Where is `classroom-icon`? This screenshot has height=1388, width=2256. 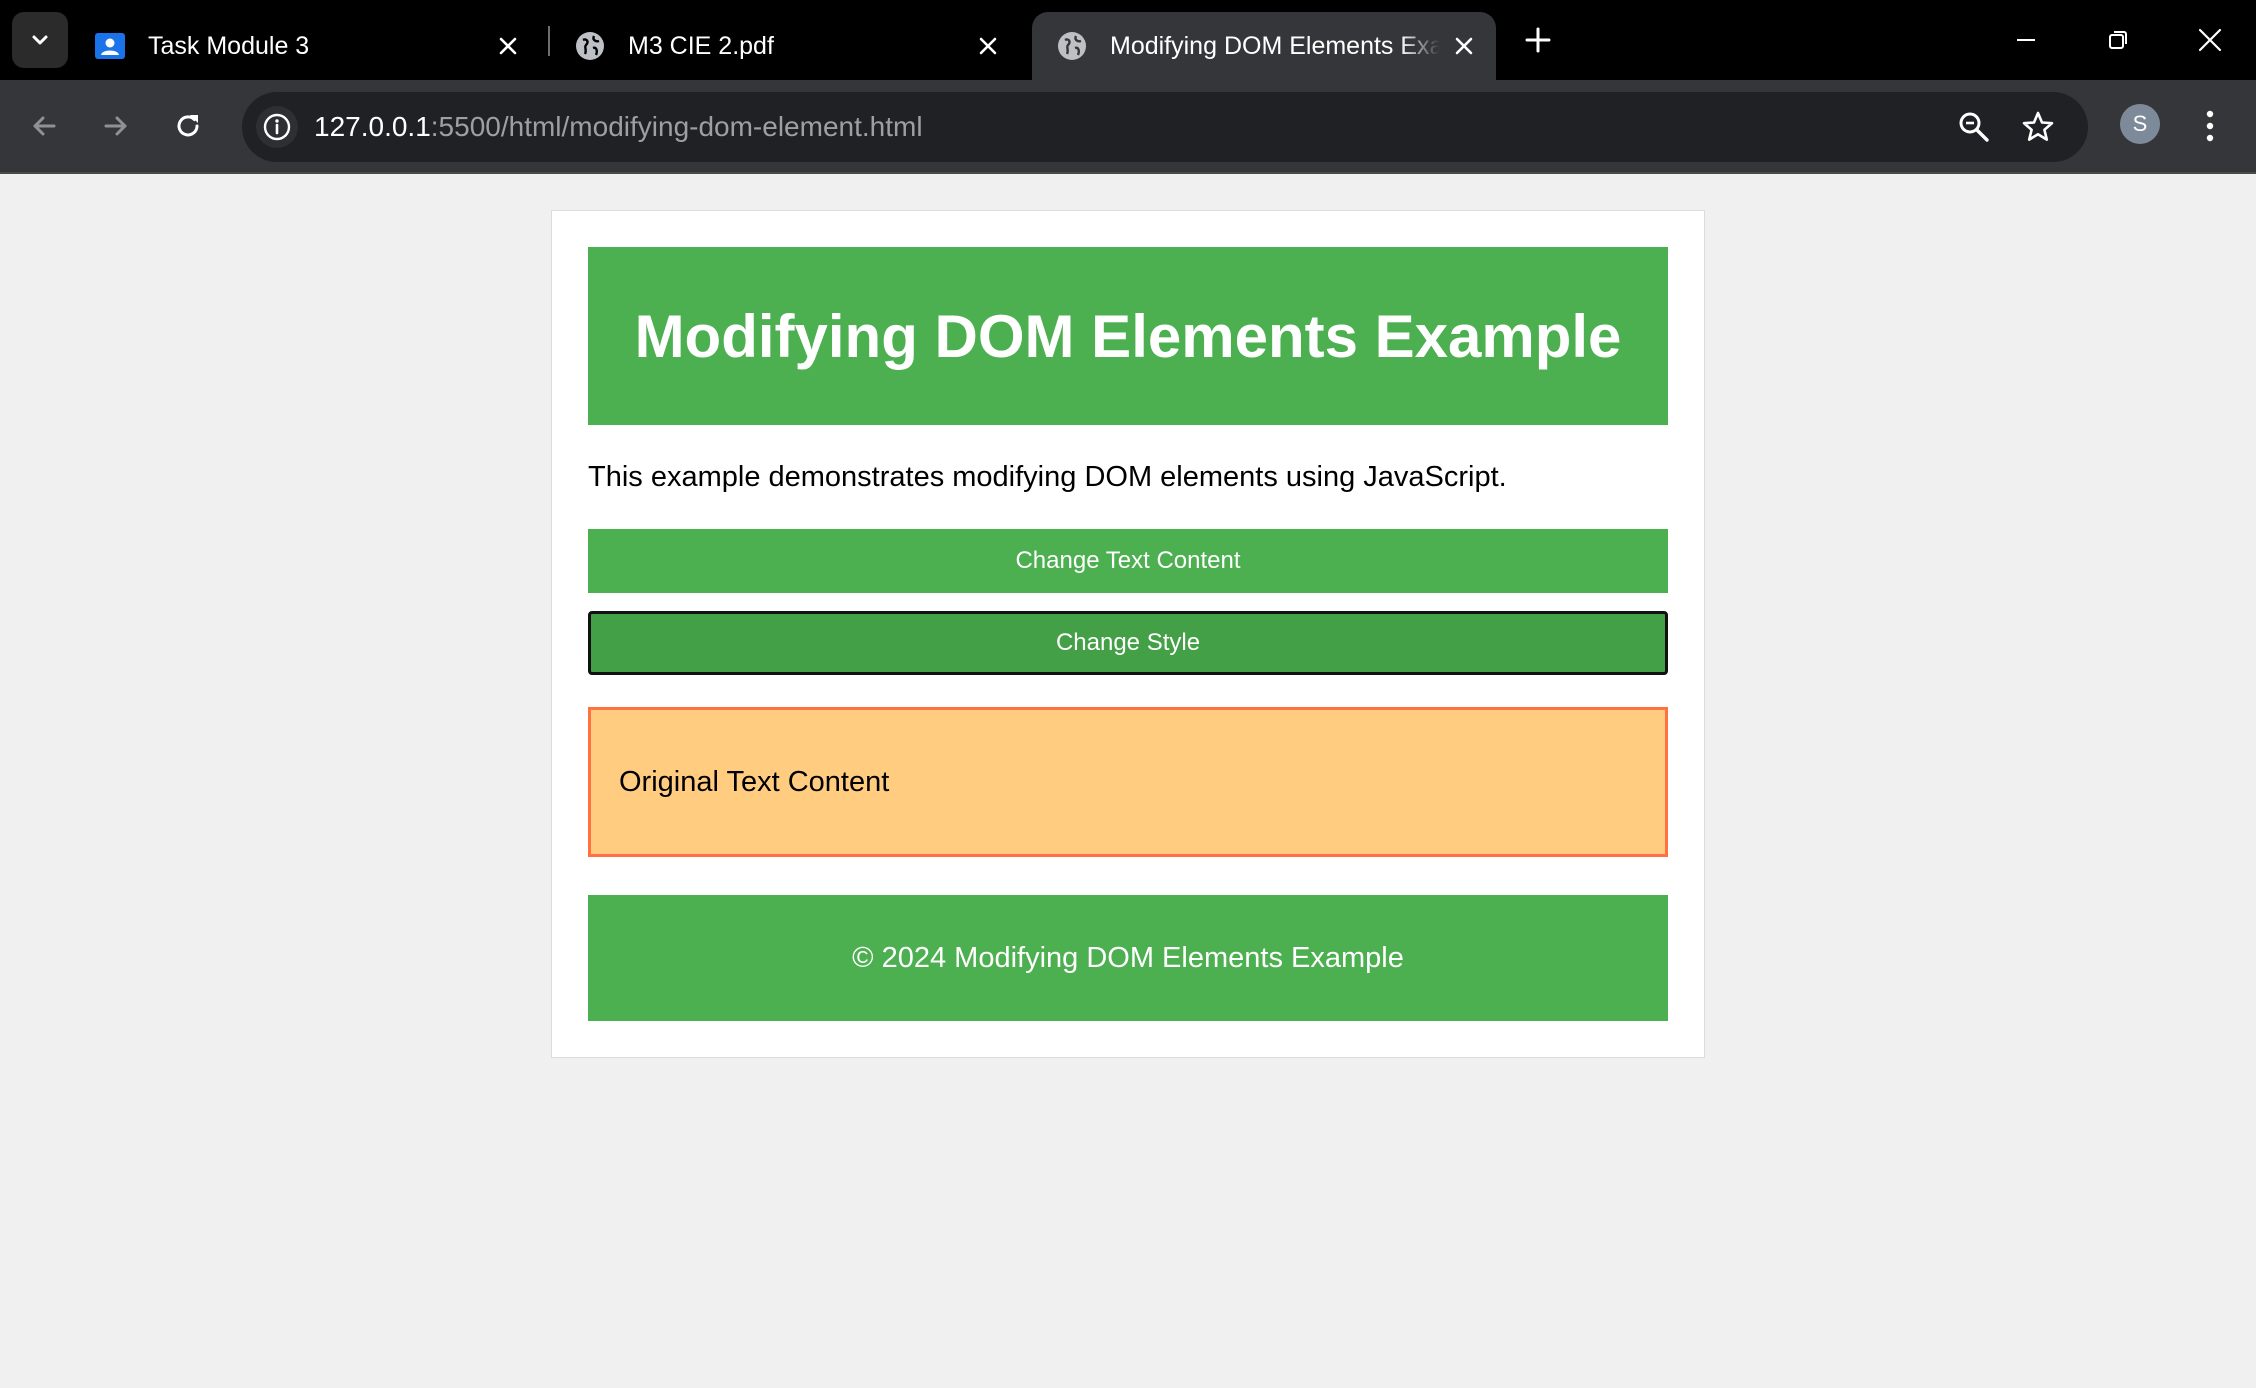
classroom-icon is located at coordinates (110, 46).